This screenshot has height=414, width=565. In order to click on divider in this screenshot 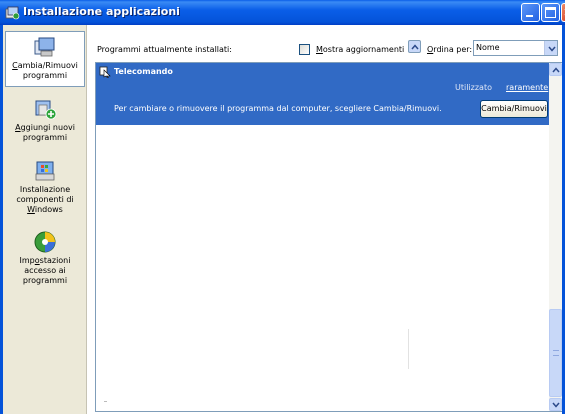, I will do `click(408, 349)`.